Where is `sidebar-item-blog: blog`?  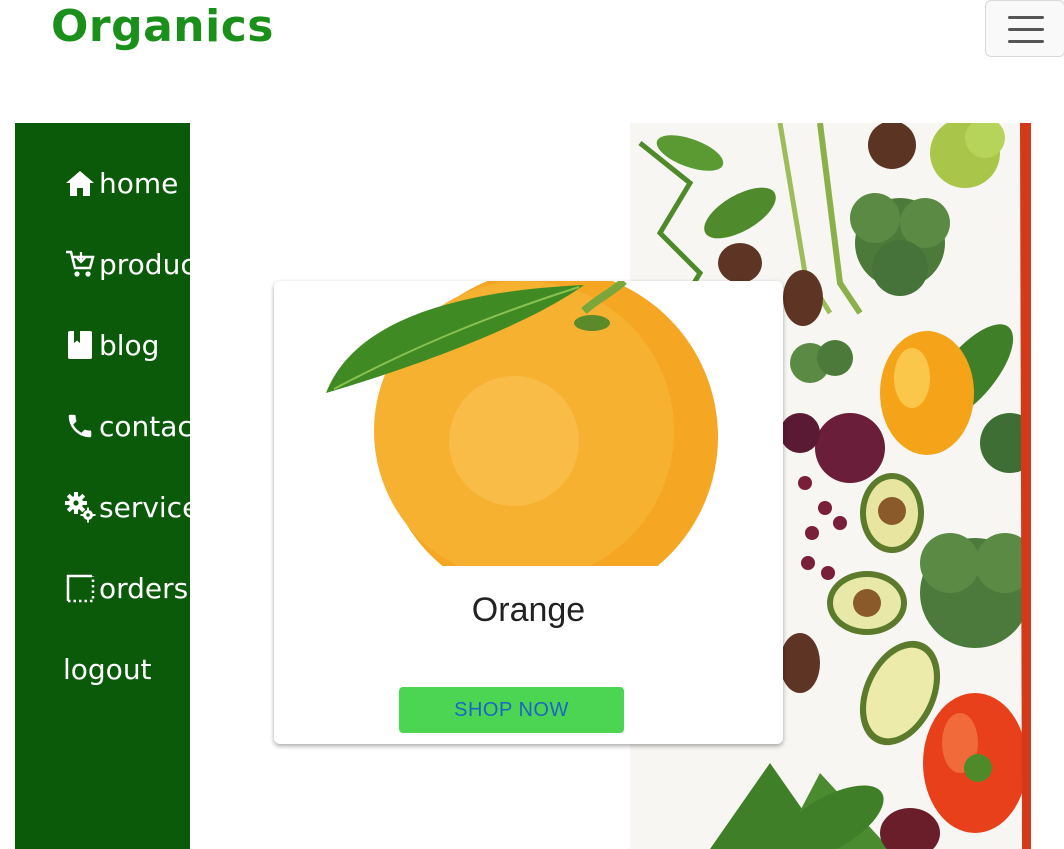
sidebar-item-blog: blog is located at coordinates (111, 345).